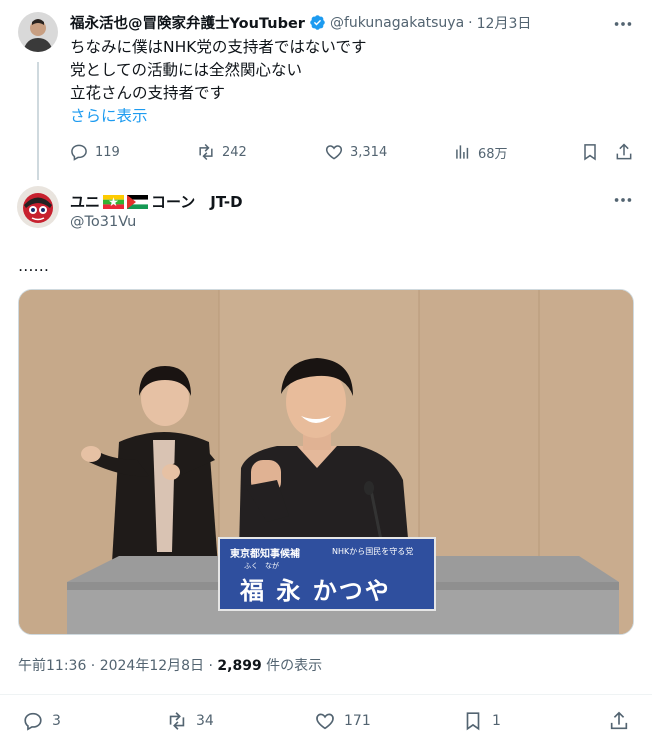 The width and height of the screenshot is (652, 746). I want to click on like-button: 3,314, so click(355, 152).